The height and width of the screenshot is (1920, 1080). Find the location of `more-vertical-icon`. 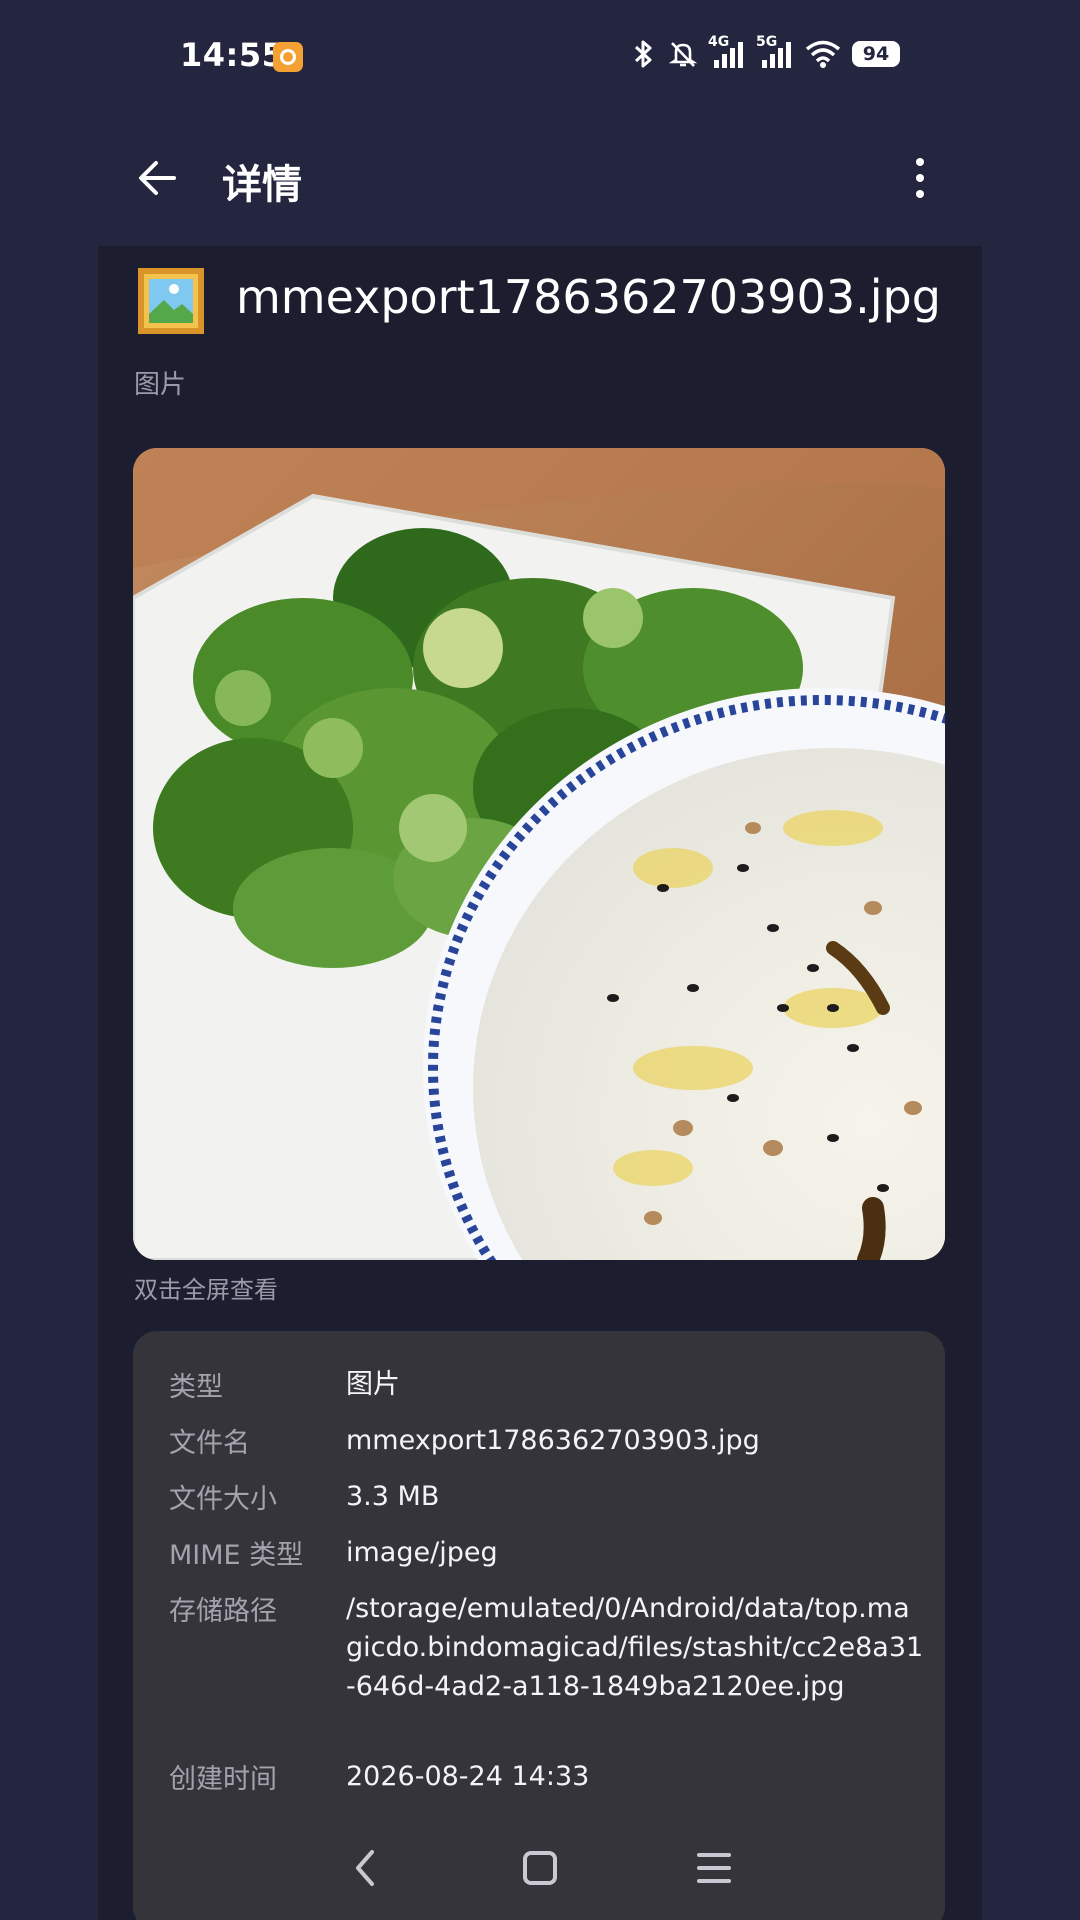

more-vertical-icon is located at coordinates (920, 178).